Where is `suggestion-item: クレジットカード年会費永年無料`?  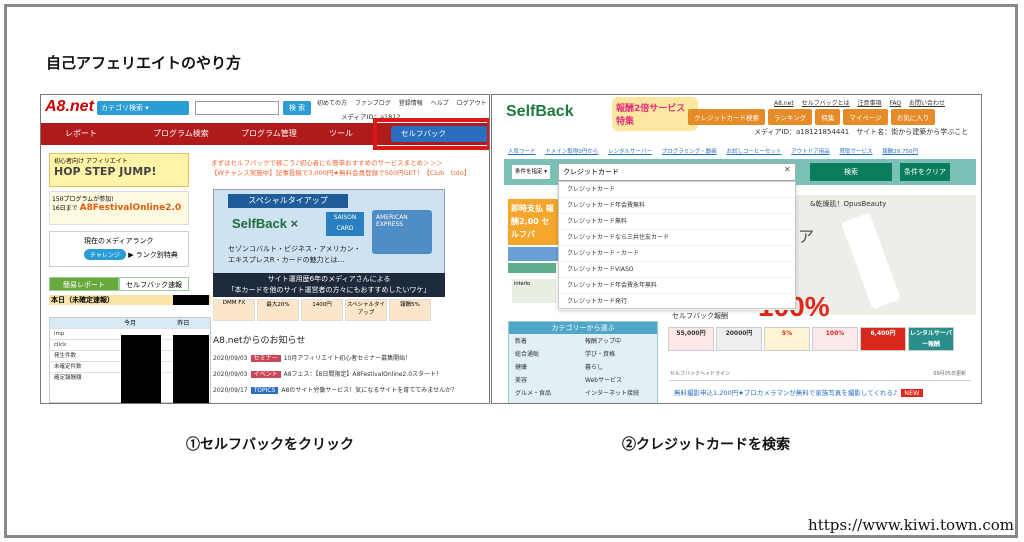 suggestion-item: クレジットカード年会費永年無料 is located at coordinates (677, 286).